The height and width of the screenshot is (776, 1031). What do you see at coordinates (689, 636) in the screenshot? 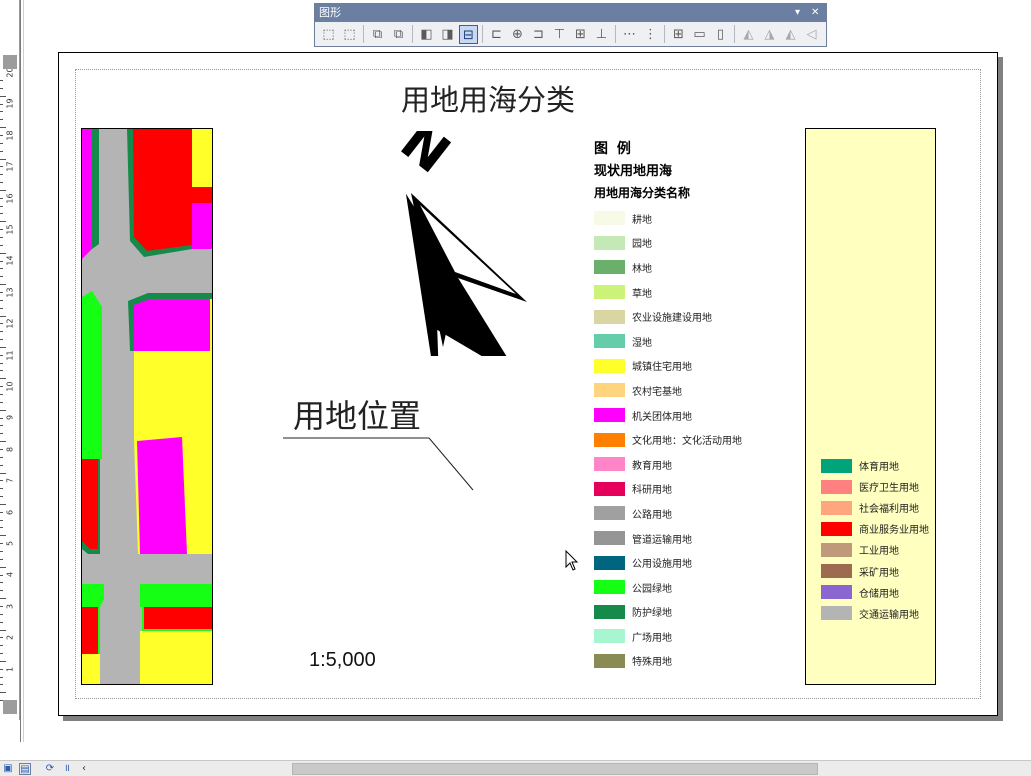
I see `legend-item: 广场用地` at bounding box center [689, 636].